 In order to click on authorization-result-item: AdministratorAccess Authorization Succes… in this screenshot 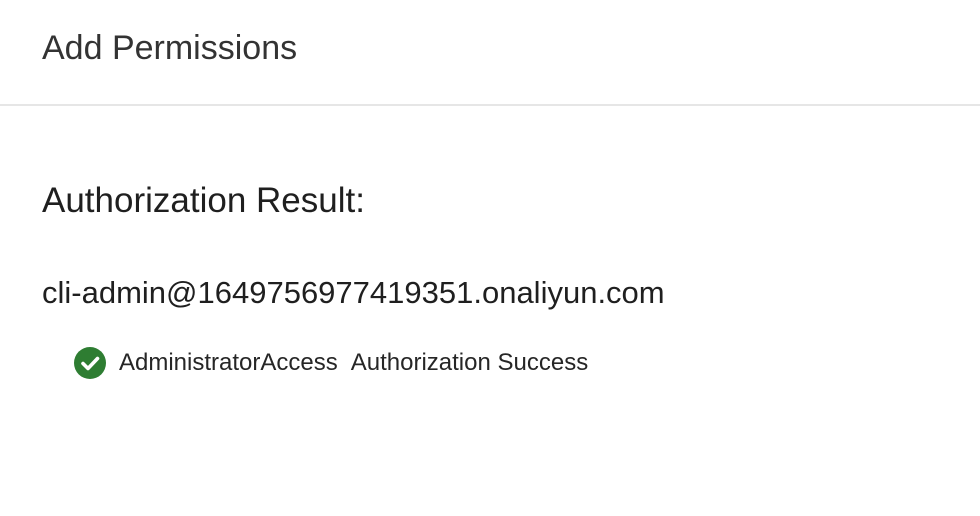, I will do `click(331, 363)`.